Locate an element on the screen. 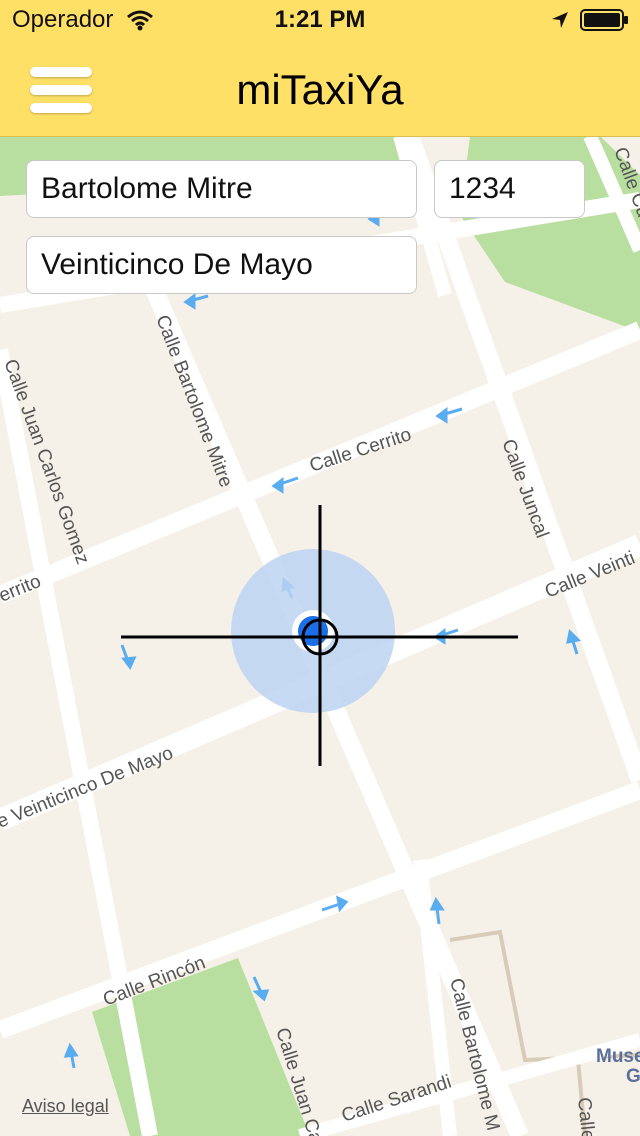  location-arrow-icon is located at coordinates (560, 20).